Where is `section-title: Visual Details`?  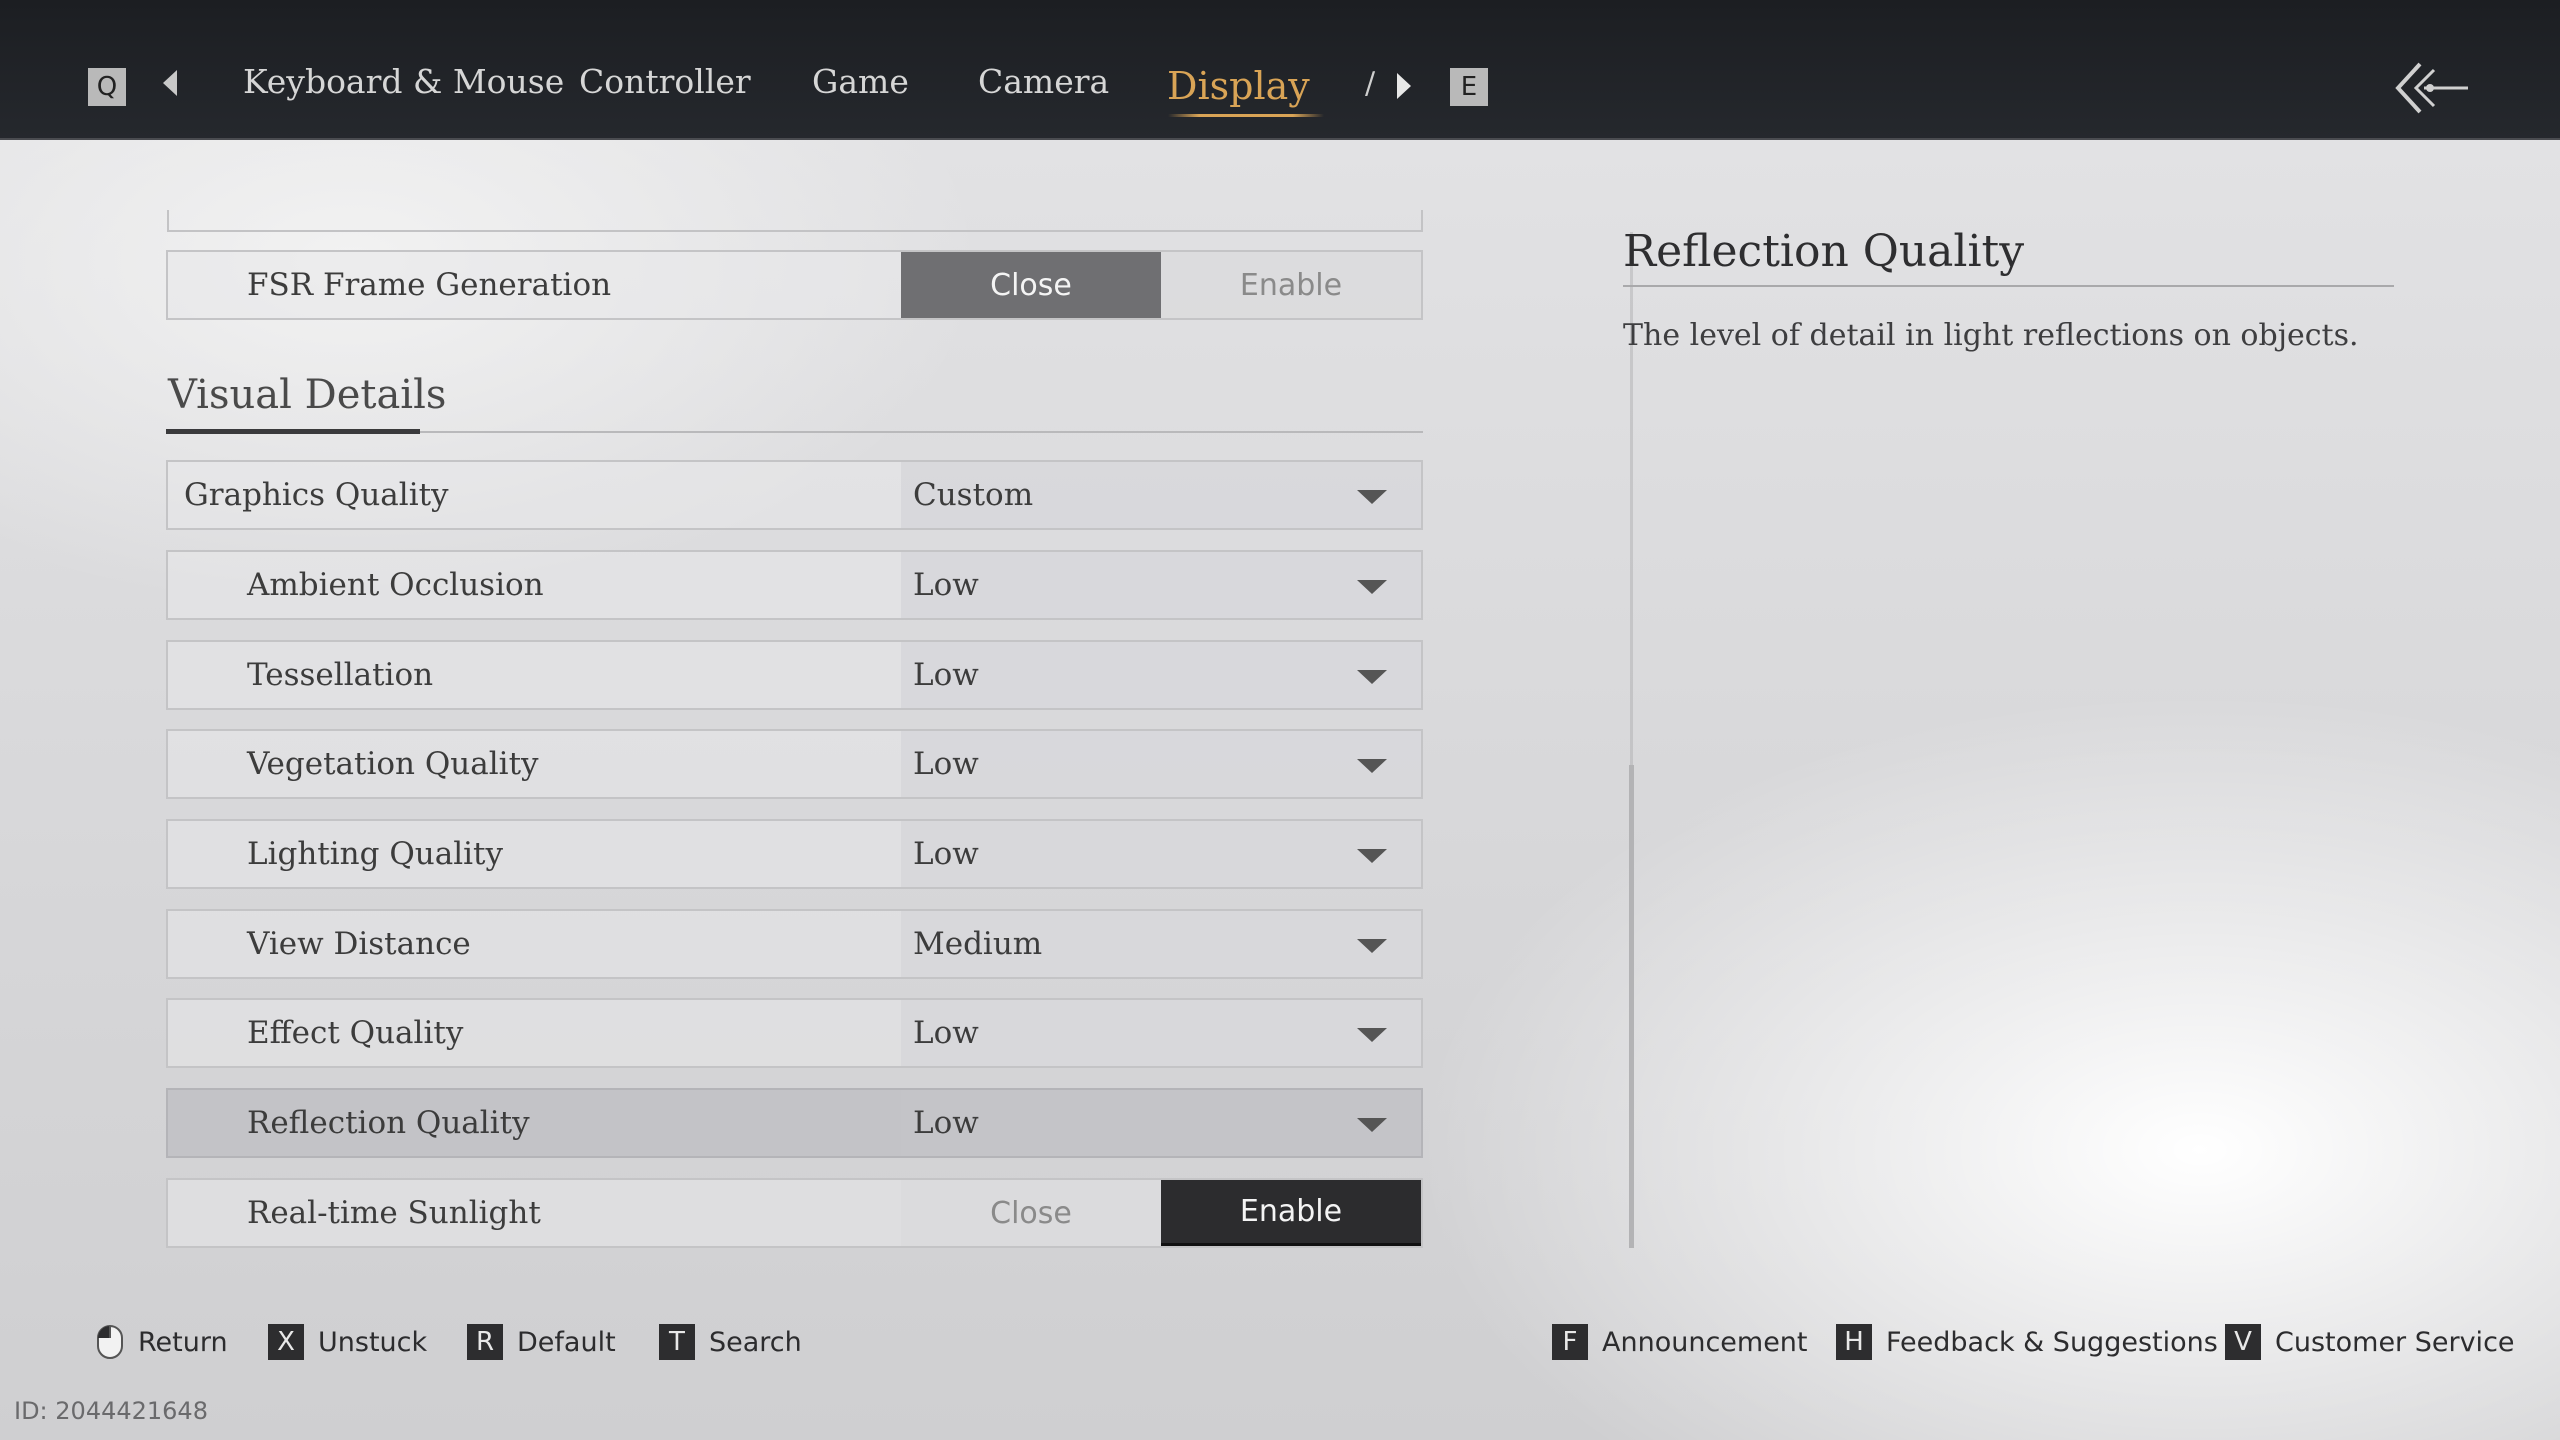
section-title: Visual Details is located at coordinates (307, 395).